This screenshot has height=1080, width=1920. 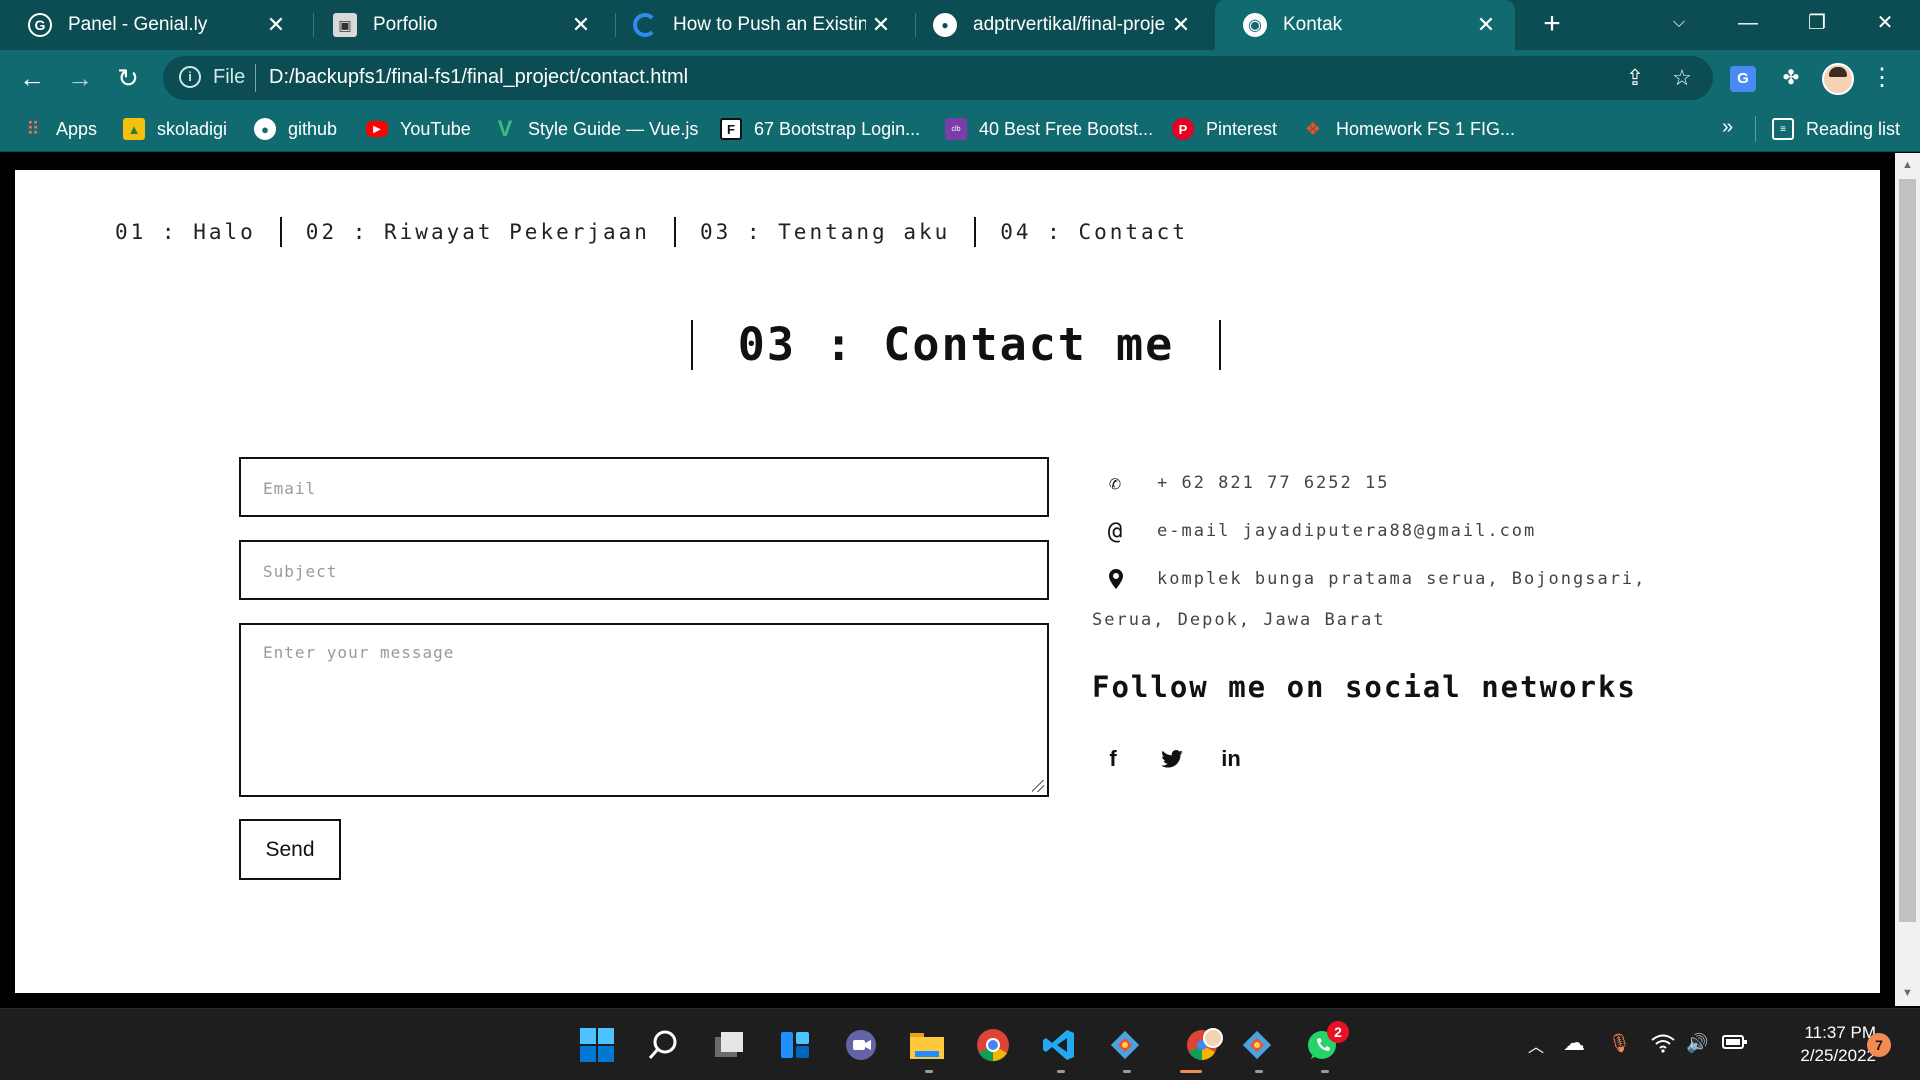 I want to click on notification-badge: 7, so click(x=1879, y=1045).